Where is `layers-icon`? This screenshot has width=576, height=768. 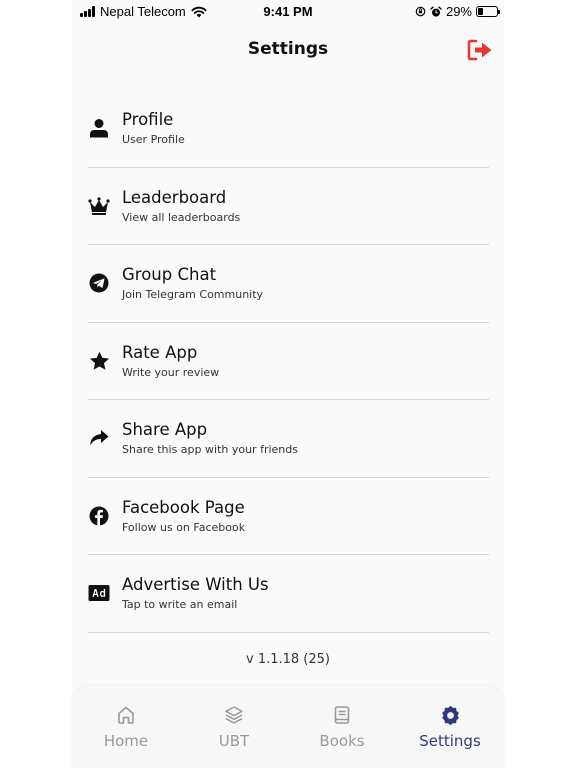 layers-icon is located at coordinates (234, 715).